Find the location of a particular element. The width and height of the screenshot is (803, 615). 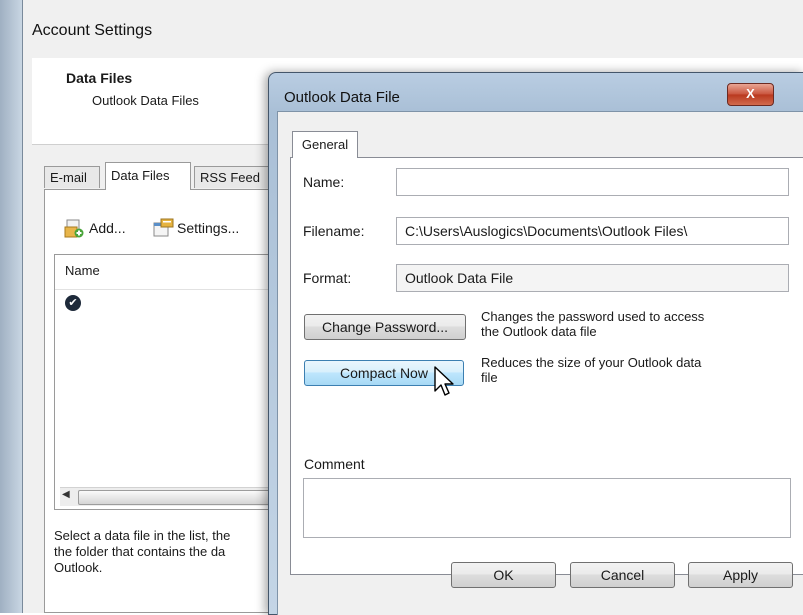

name-label: Name: is located at coordinates (324, 182).